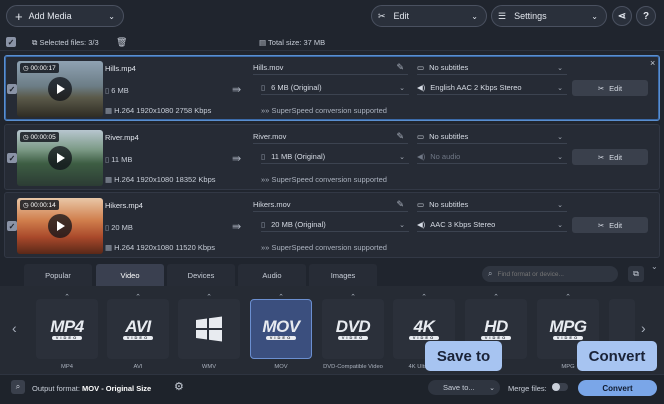 The width and height of the screenshot is (664, 404). I want to click on tab-video: Video, so click(130, 275).